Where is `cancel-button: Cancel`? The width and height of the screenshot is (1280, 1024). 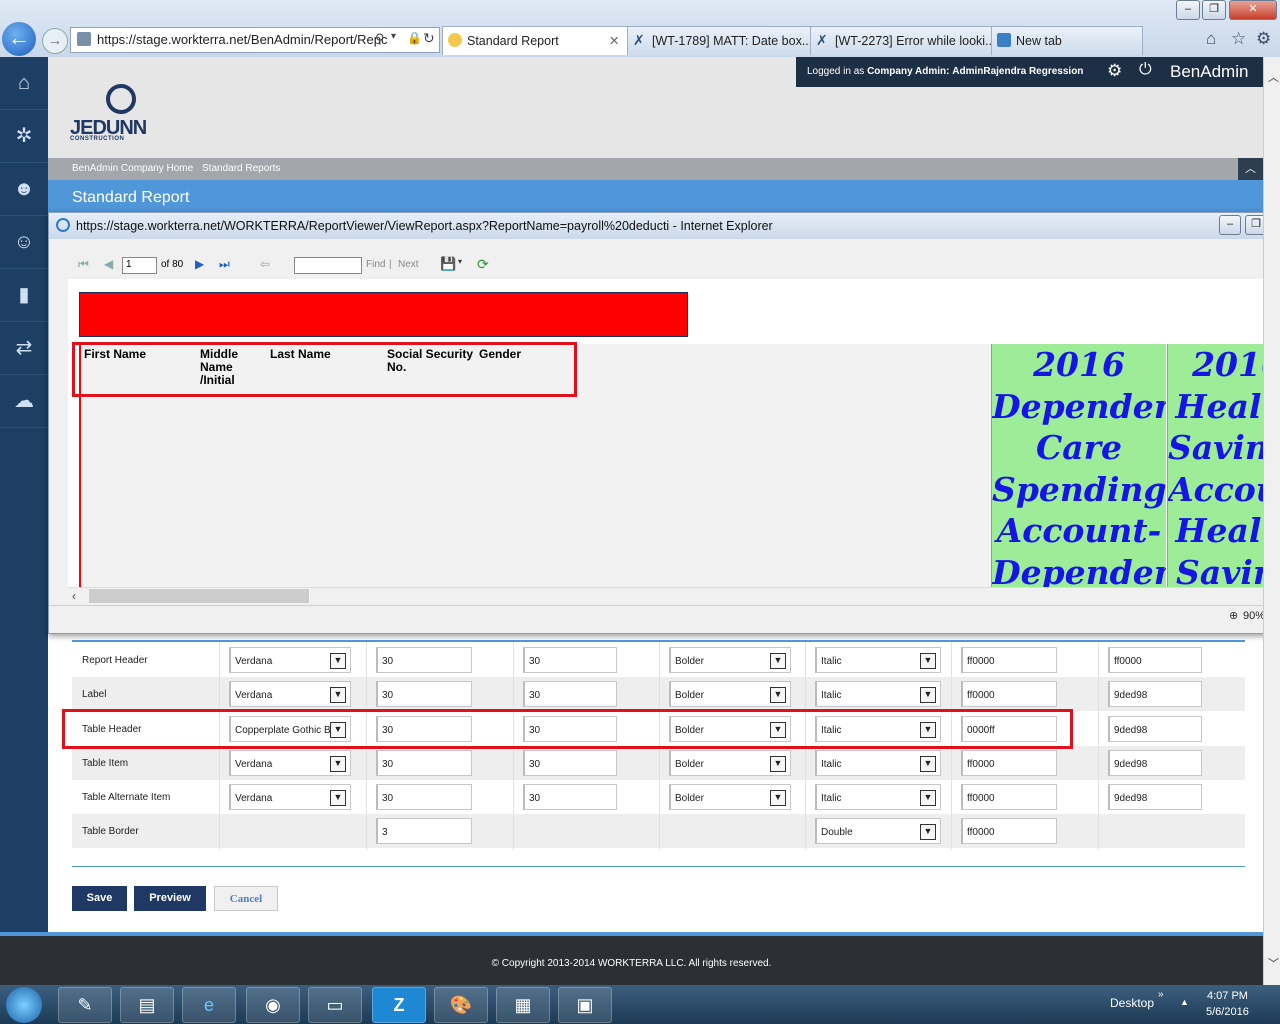
cancel-button: Cancel is located at coordinates (246, 898).